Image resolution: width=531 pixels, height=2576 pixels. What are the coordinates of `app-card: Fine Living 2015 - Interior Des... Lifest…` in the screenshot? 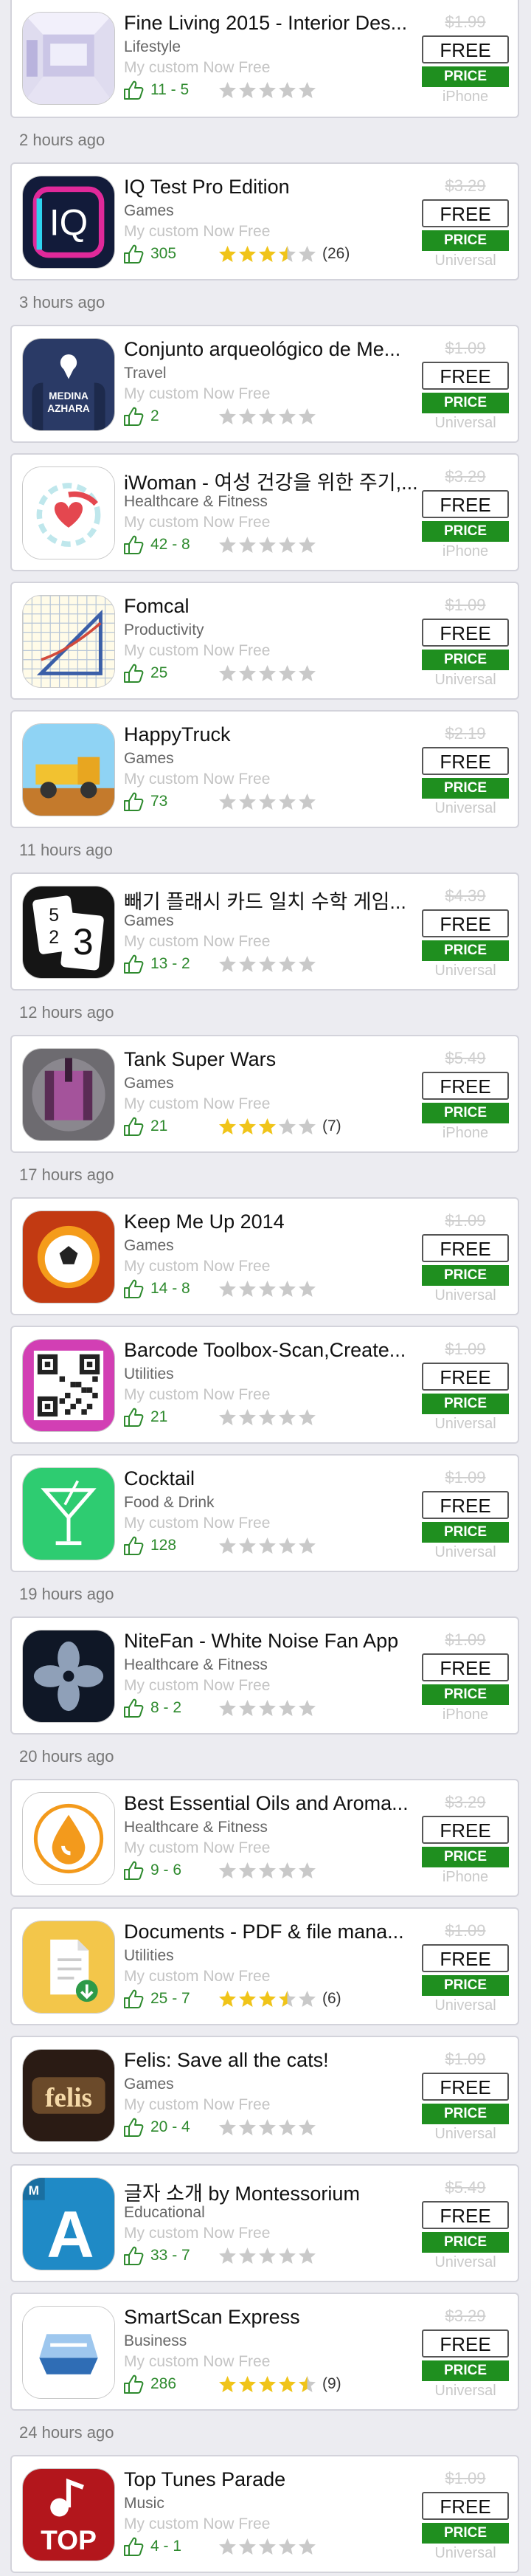 It's located at (264, 59).